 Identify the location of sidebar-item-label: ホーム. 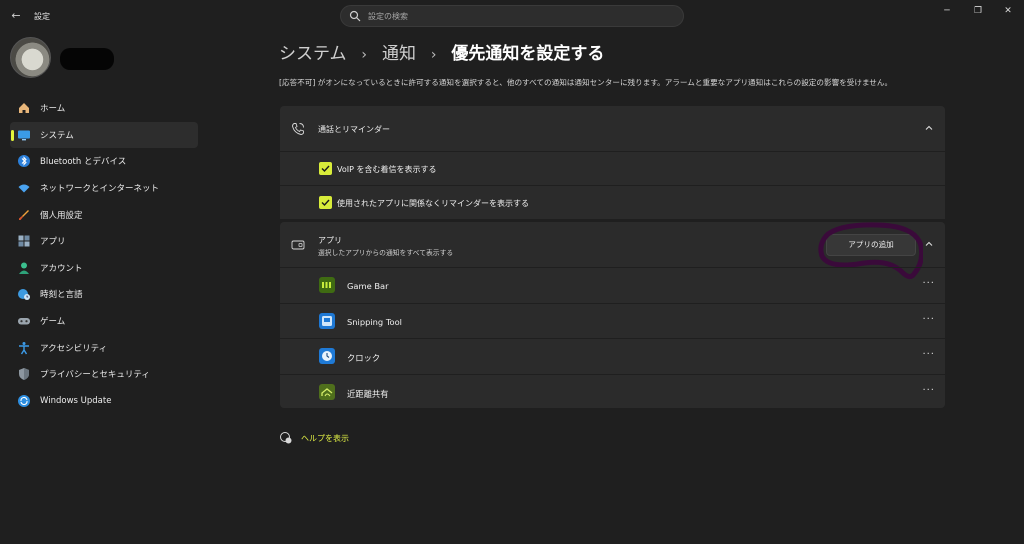
(53, 109).